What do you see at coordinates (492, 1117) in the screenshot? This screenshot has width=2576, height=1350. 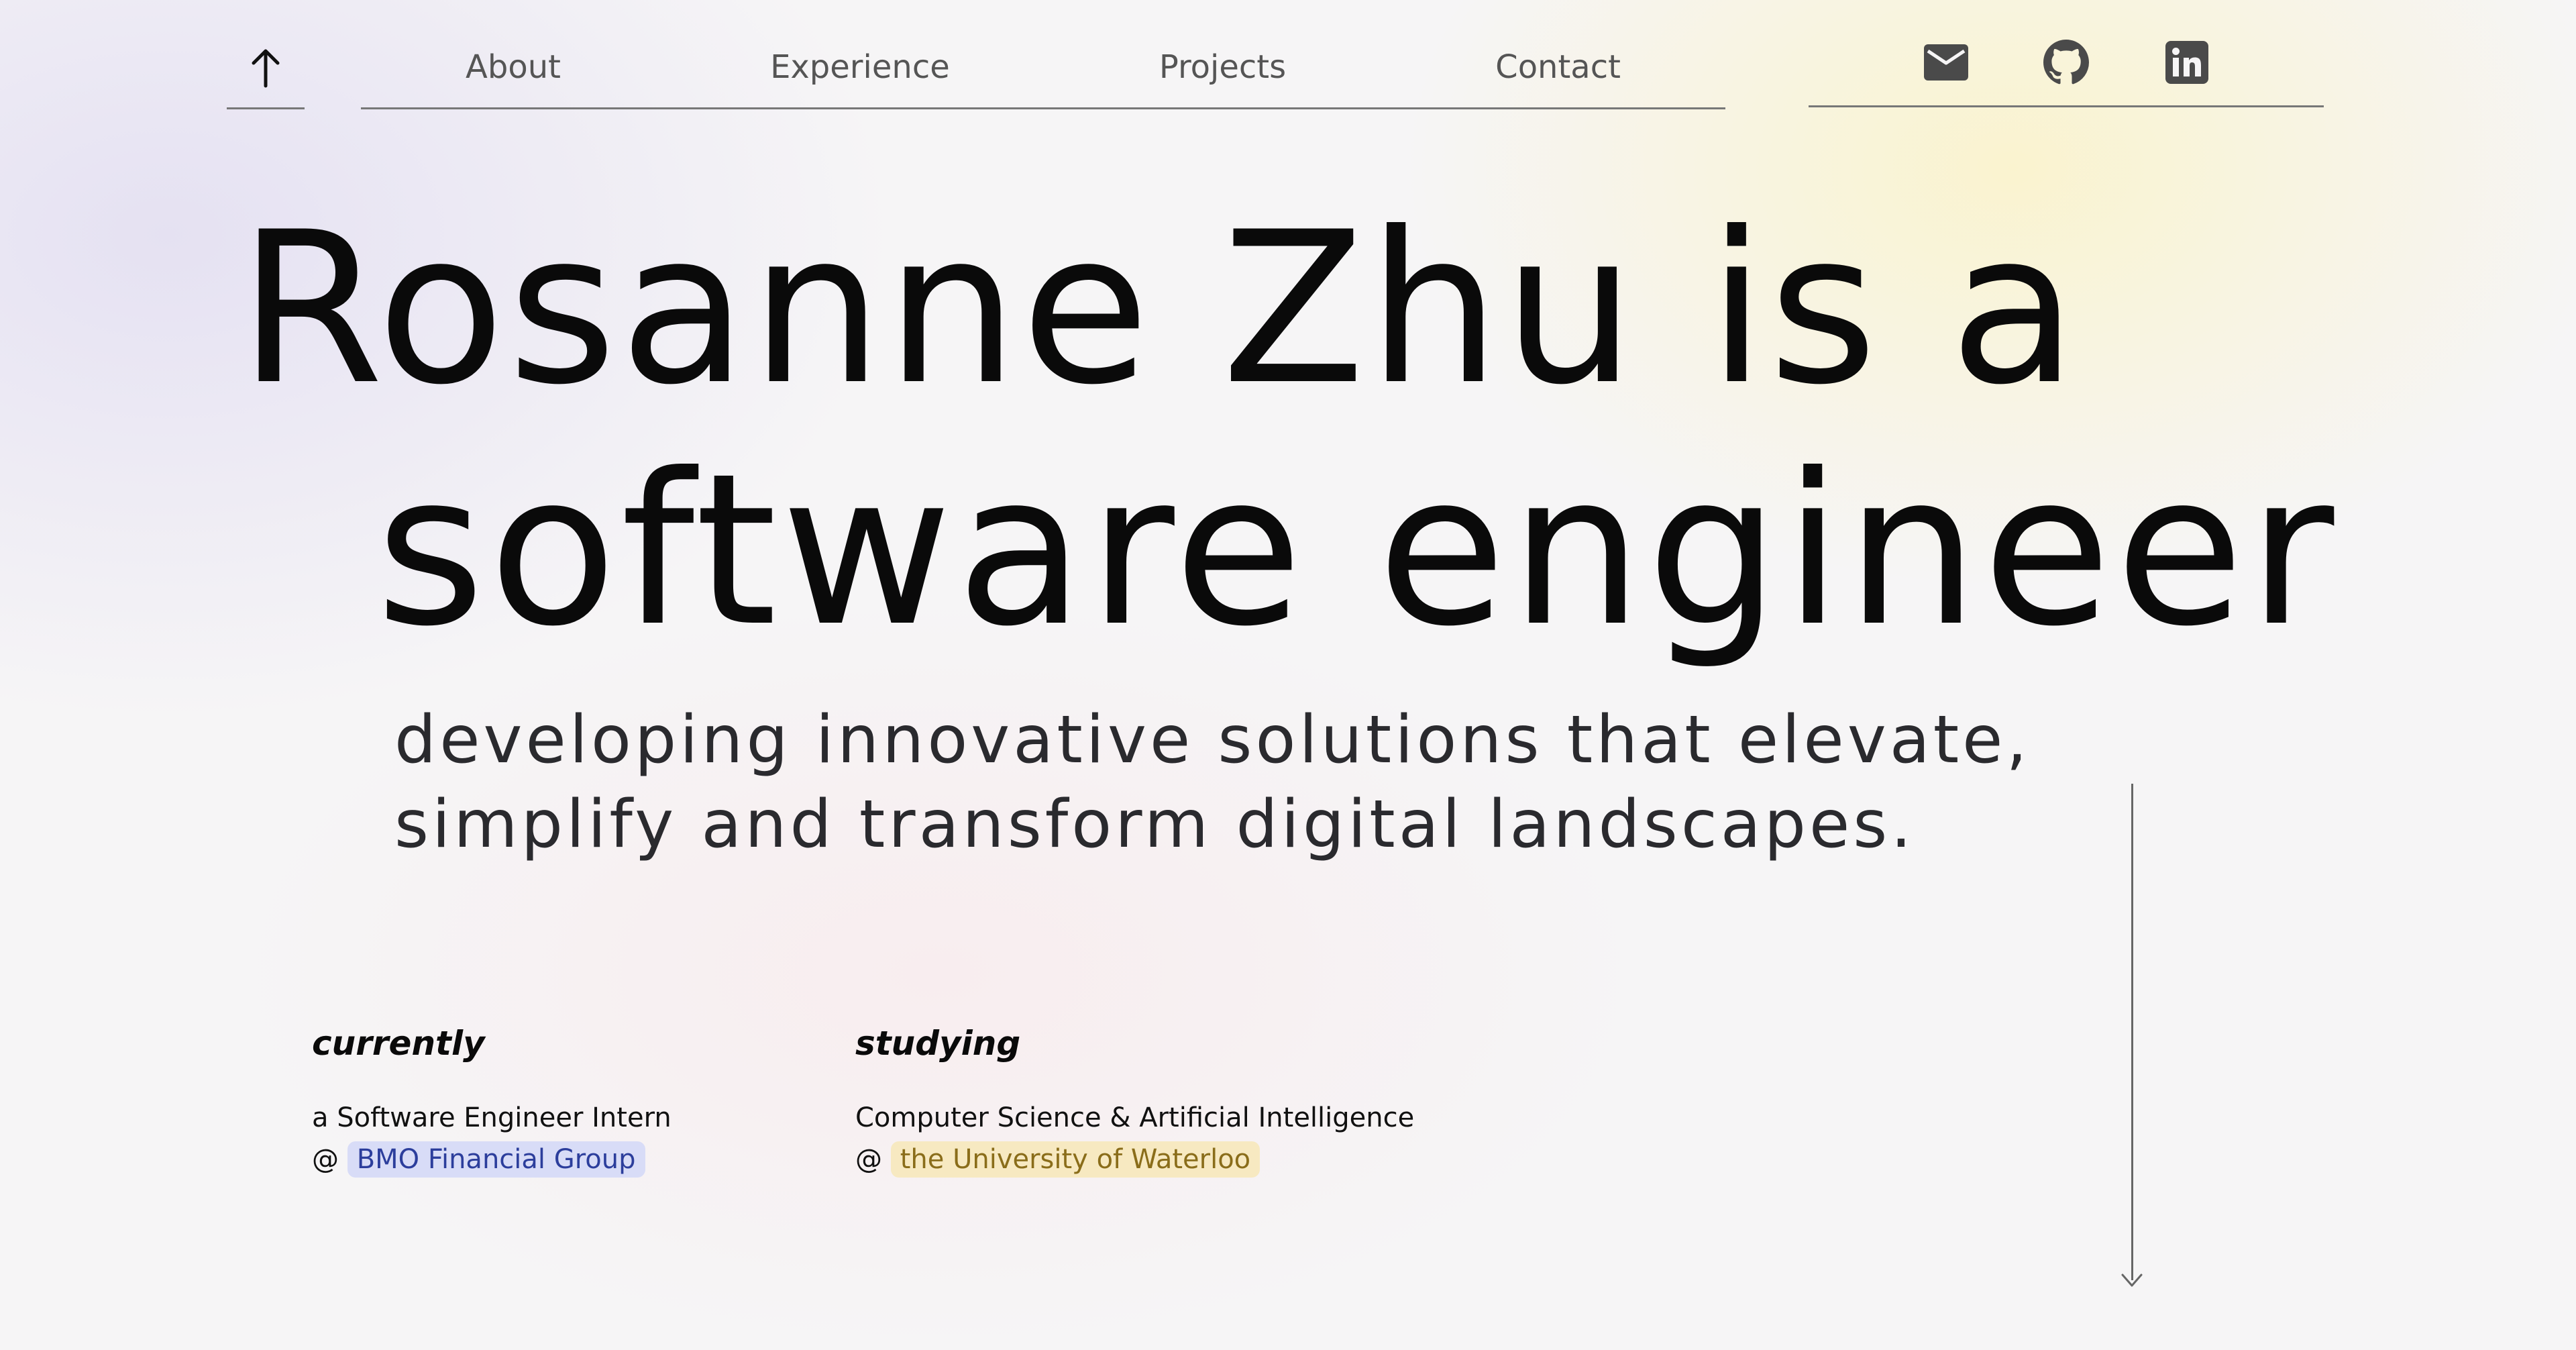 I see `current-role: a Software Engineer Intern` at bounding box center [492, 1117].